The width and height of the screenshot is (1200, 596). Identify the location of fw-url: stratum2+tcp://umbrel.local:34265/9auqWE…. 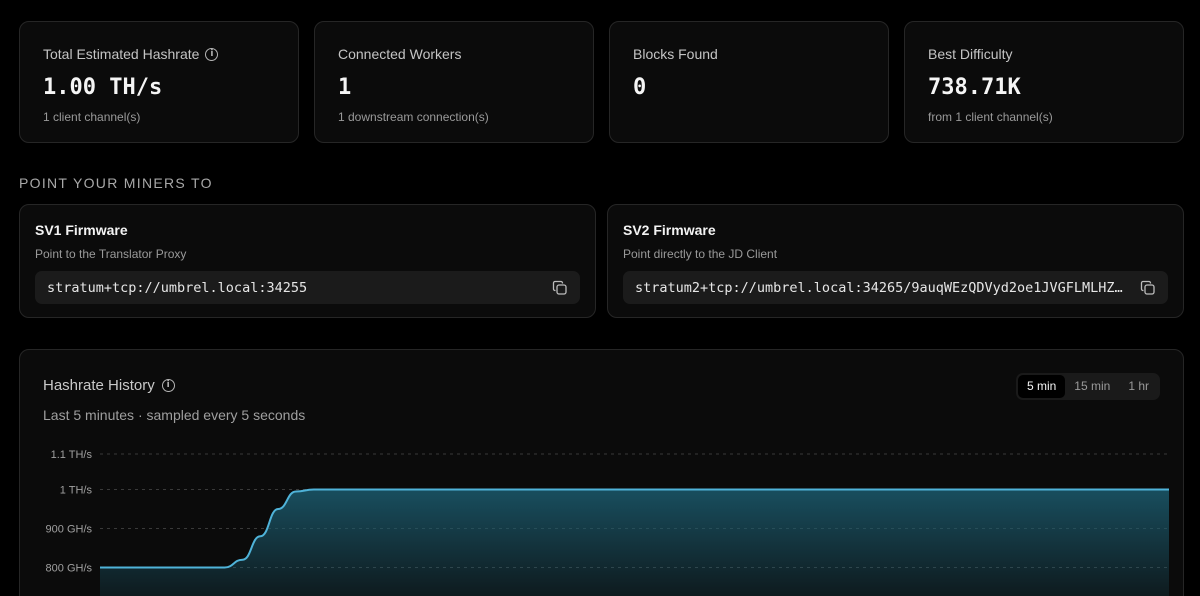
(887, 288).